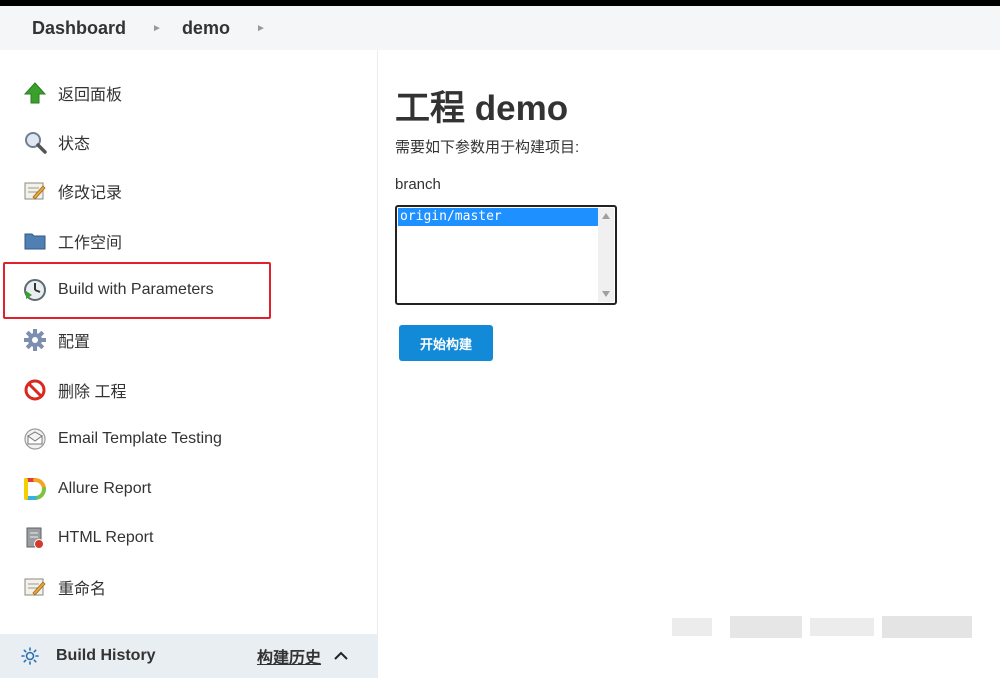 The height and width of the screenshot is (678, 1000). Describe the element at coordinates (418, 184) in the screenshot. I see `parameter-name-label: branch` at that location.